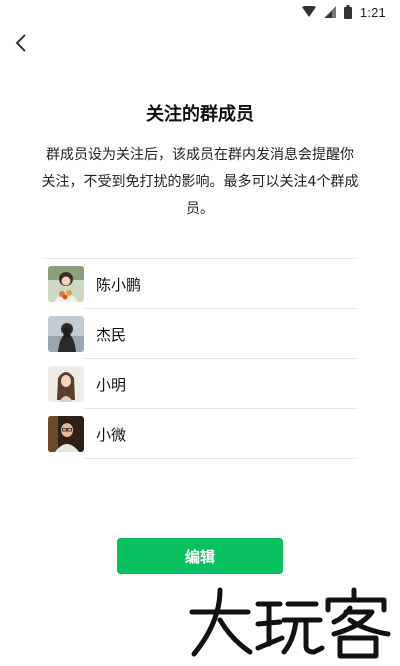 The image size is (400, 666). Describe the element at coordinates (111, 434) in the screenshot. I see `member-name: 小微` at that location.